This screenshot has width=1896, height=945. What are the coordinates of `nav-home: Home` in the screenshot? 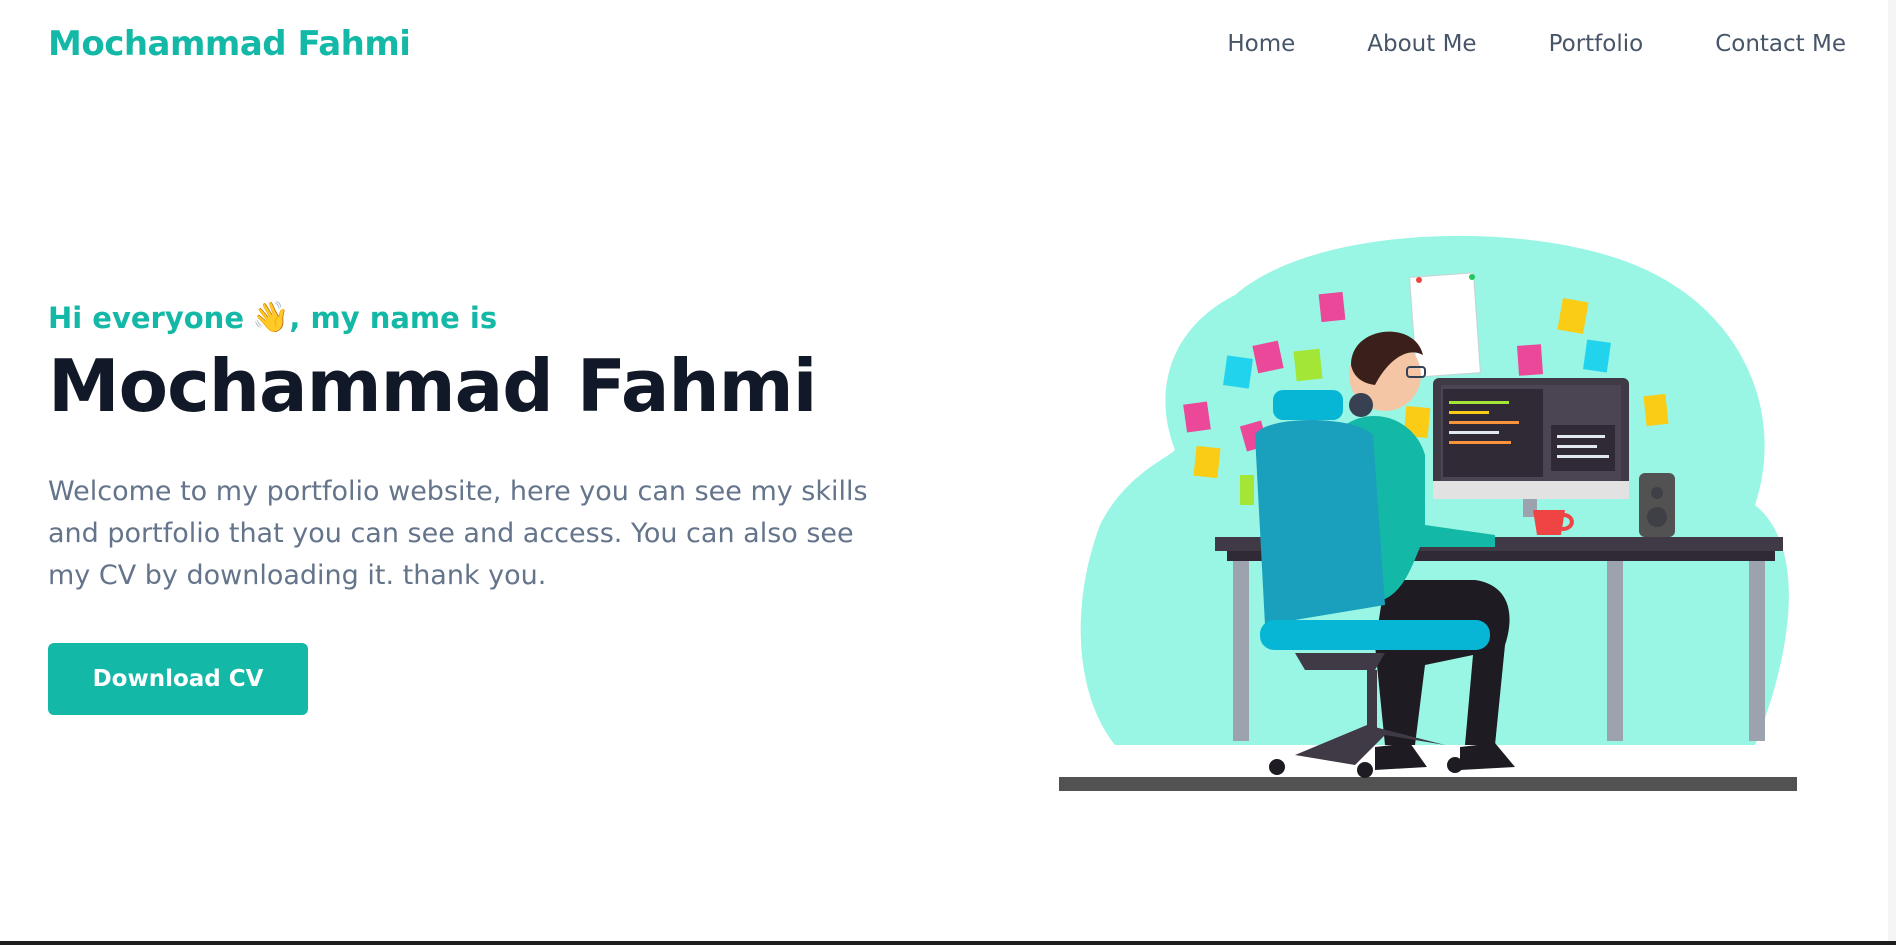 It's located at (1261, 44).